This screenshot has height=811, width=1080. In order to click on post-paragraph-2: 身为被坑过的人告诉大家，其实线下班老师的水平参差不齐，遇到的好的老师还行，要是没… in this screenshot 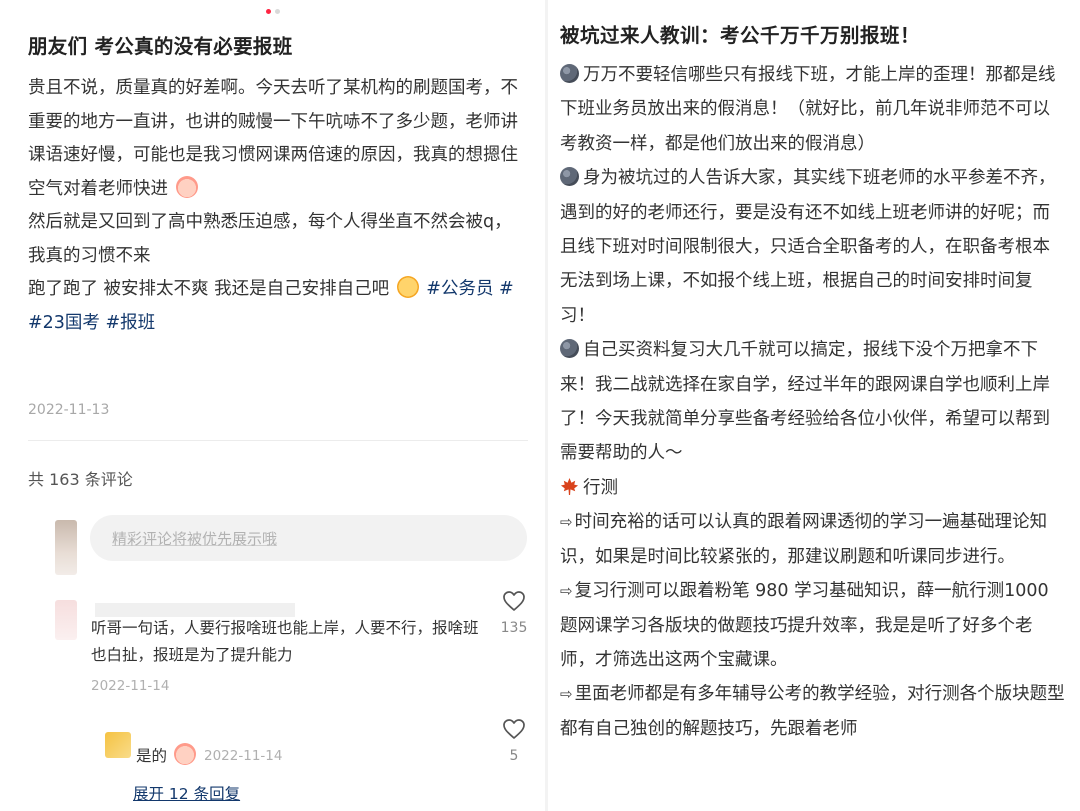, I will do `click(808, 247)`.